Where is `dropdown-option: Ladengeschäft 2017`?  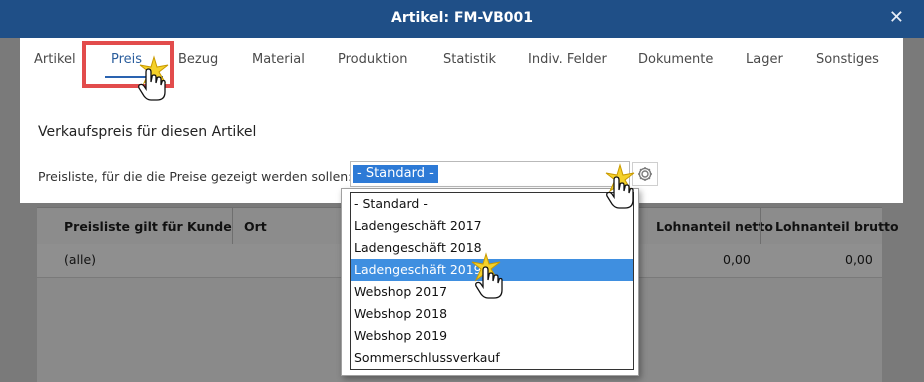 dropdown-option: Ladengeschäft 2017 is located at coordinates (492, 226).